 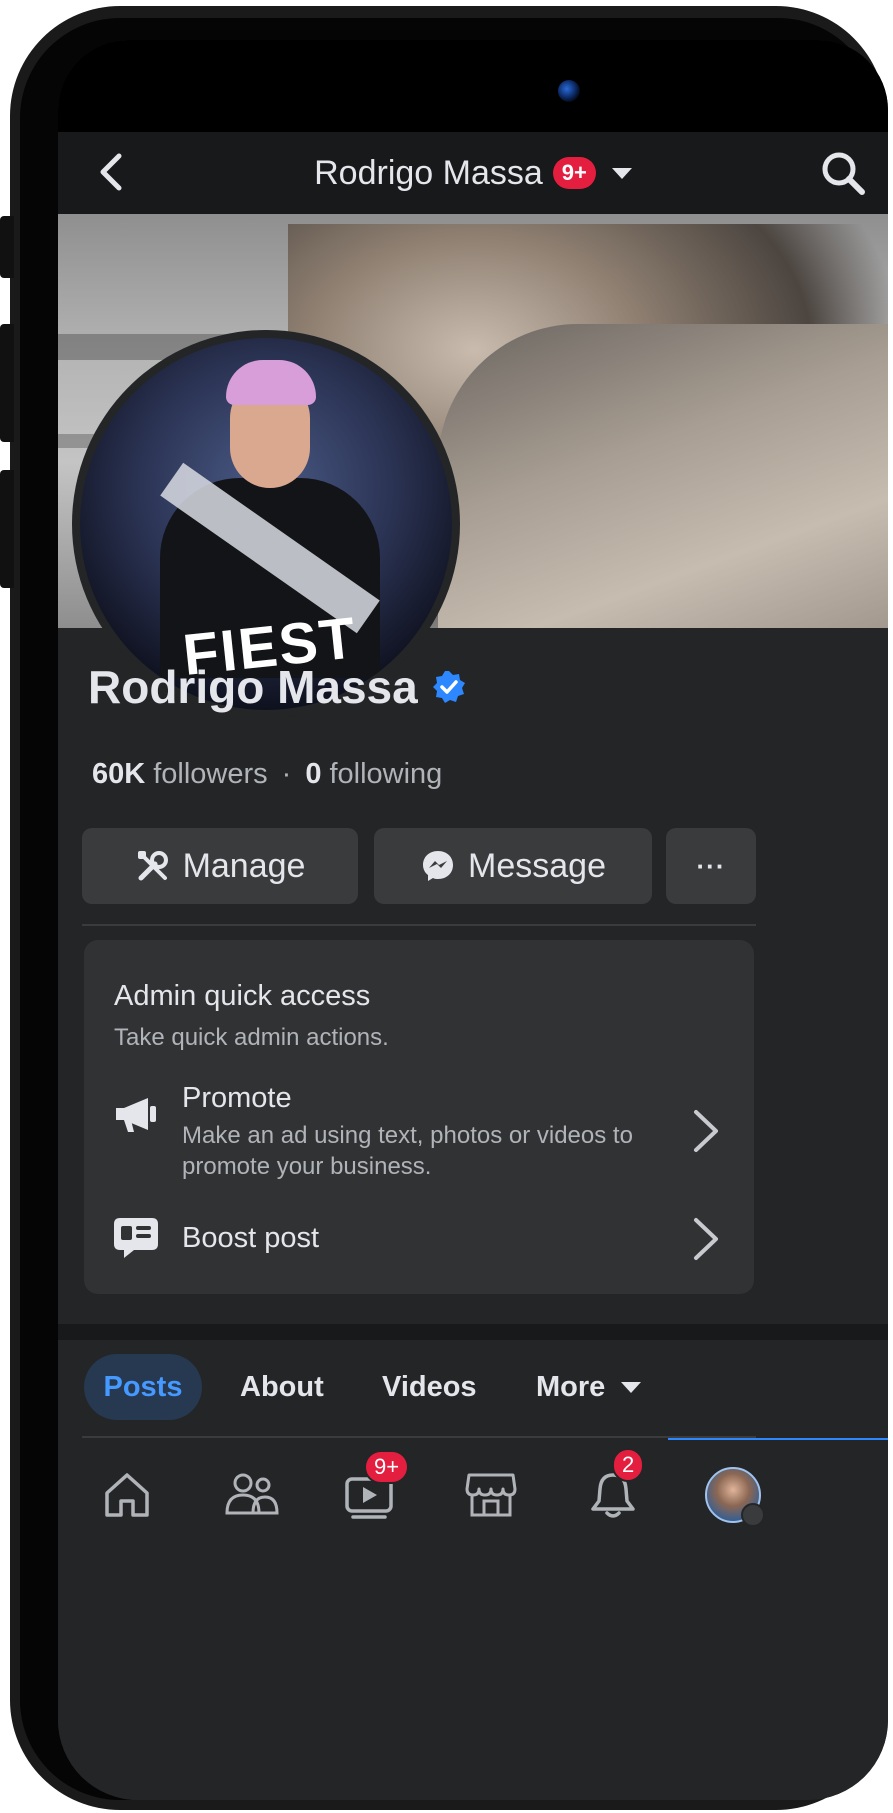 What do you see at coordinates (210, 774) in the screenshot?
I see `followers-label: followers` at bounding box center [210, 774].